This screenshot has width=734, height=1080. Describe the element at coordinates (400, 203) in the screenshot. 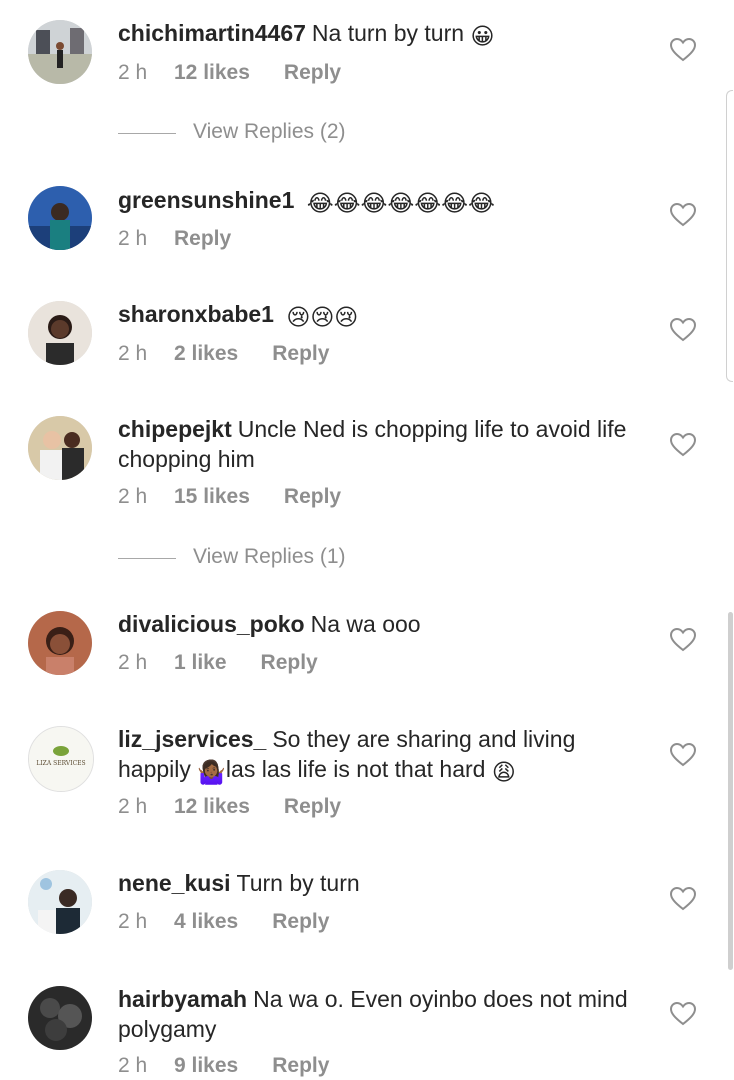

I see `laughing-emoji-icon: 😂😂😂😂😂😂😂` at that location.